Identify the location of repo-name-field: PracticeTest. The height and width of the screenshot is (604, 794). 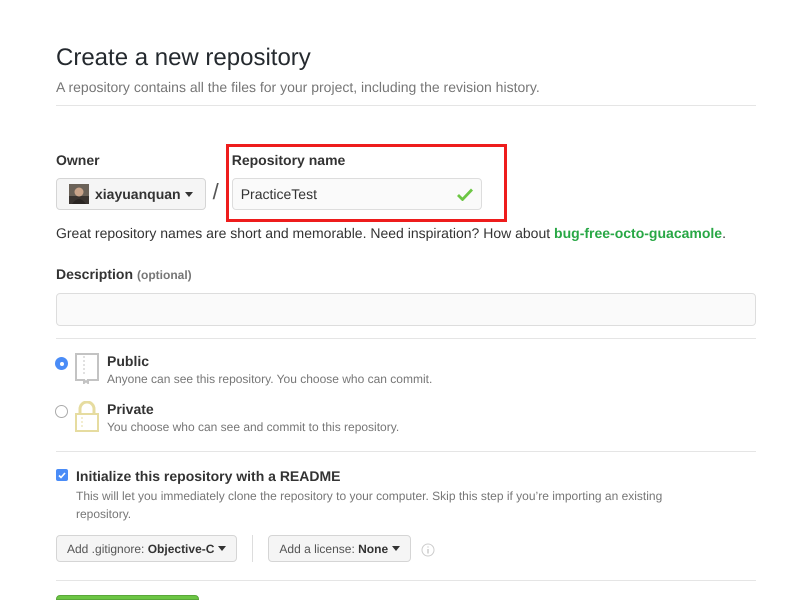
(357, 194).